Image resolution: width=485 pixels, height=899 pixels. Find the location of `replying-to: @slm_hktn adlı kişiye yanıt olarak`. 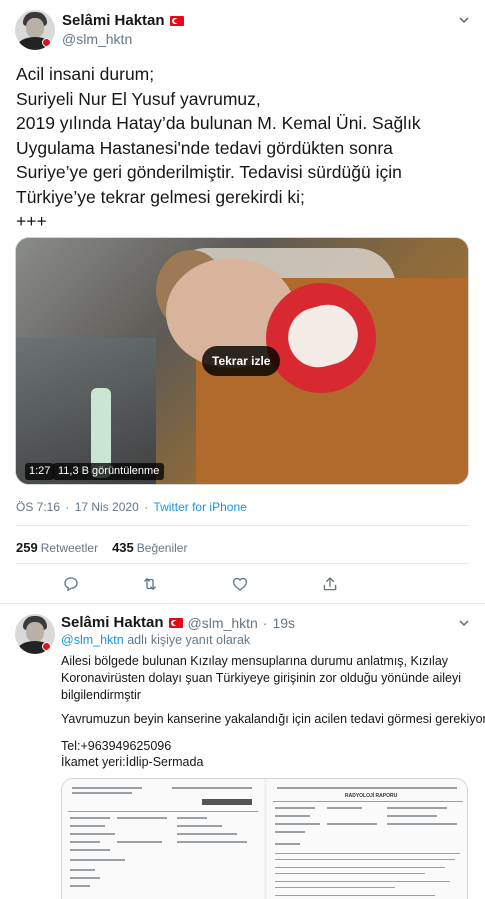

replying-to: @slm_hktn adlı kişiye yanıt olarak is located at coordinates (155, 640).